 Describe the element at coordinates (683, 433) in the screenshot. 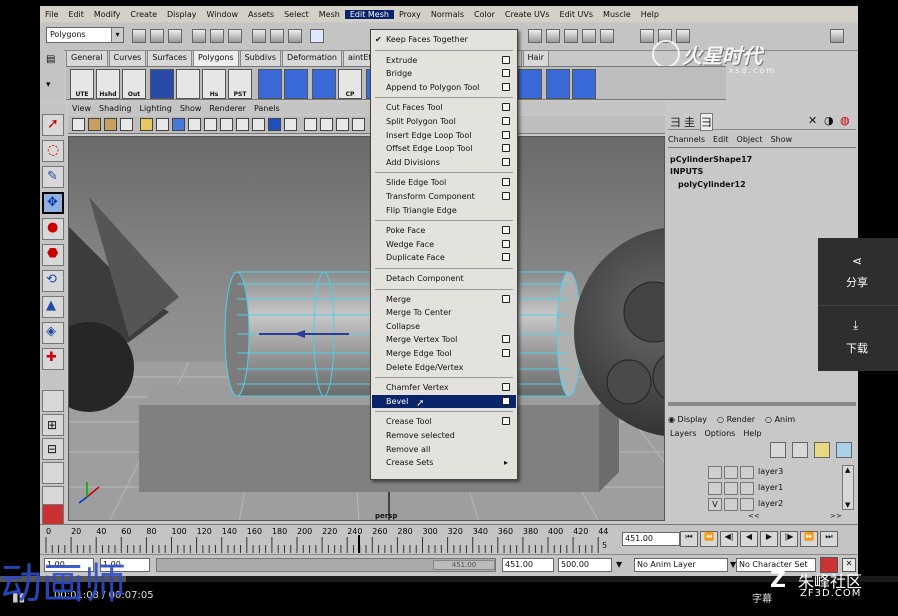

I see `layer-menu-layers: Layers` at that location.